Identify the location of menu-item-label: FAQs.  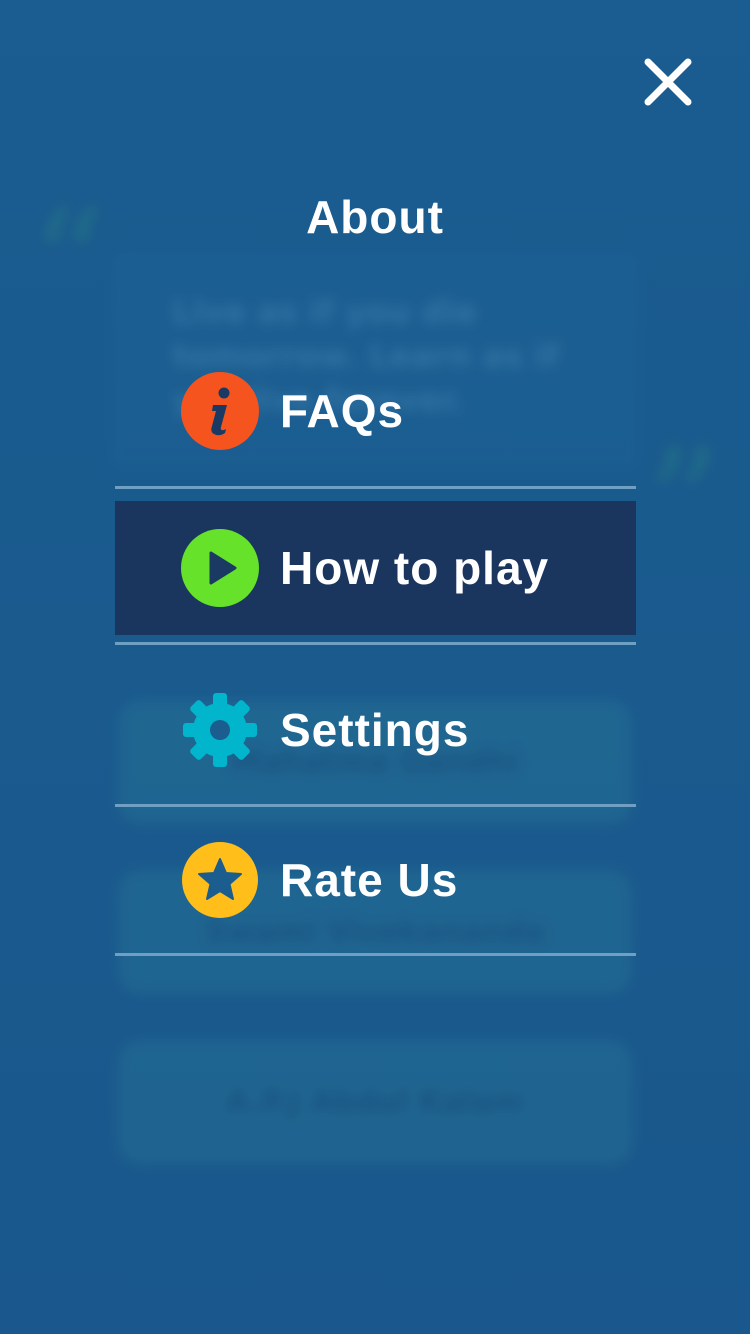
(342, 411).